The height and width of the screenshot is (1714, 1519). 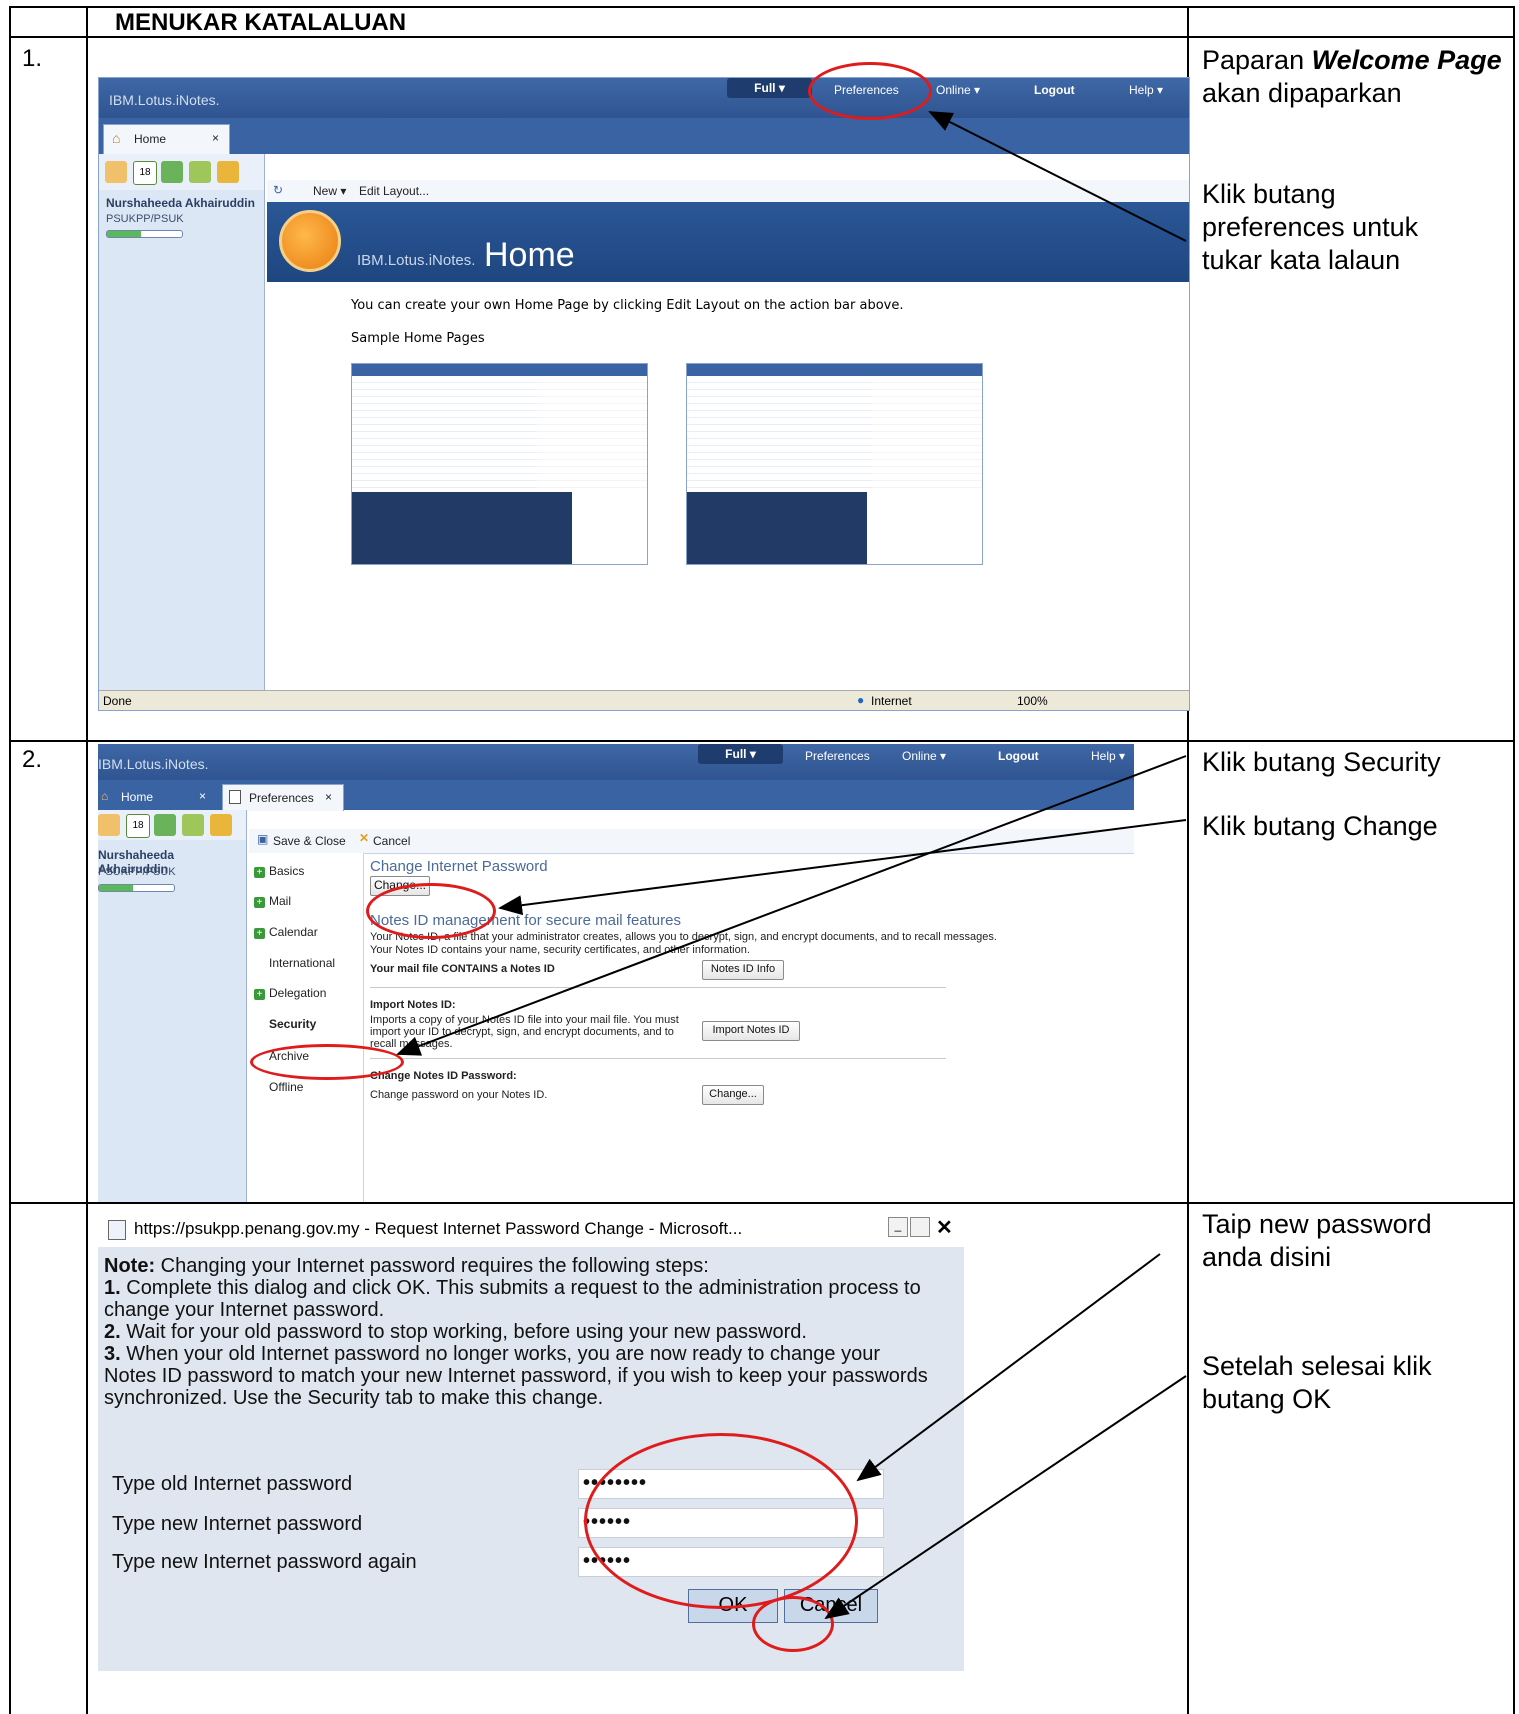 What do you see at coordinates (459, 866) in the screenshot?
I see `change-internet-password-heading: Change Internet Password` at bounding box center [459, 866].